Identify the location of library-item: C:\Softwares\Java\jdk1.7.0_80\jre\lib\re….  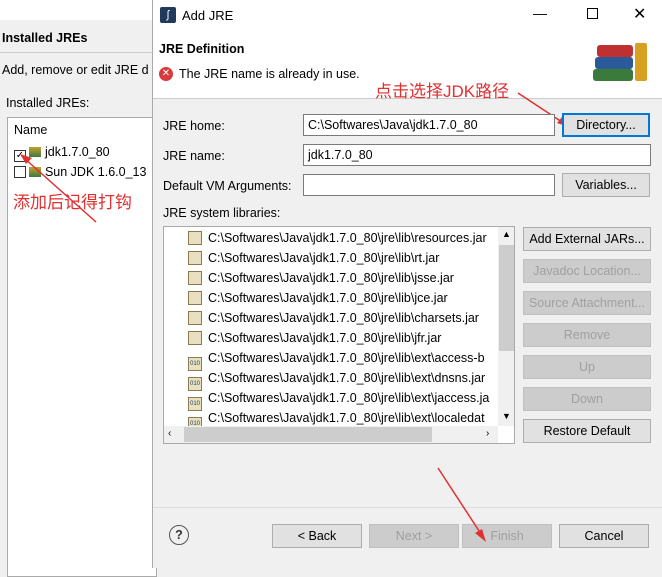
(325, 238).